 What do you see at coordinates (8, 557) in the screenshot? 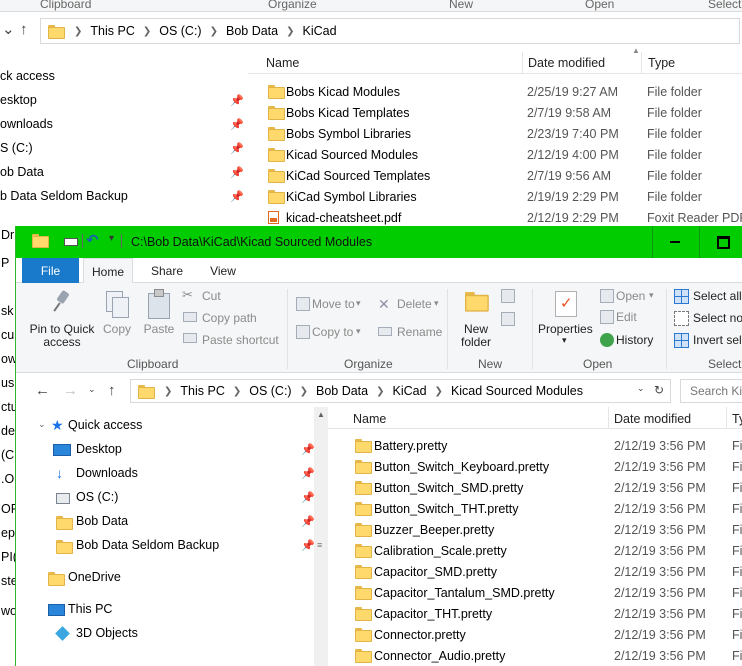
I see `fragment-text: PI(` at bounding box center [8, 557].